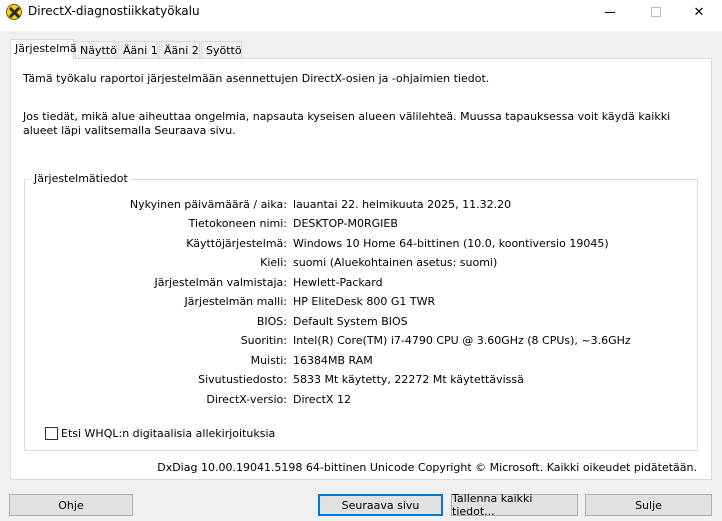 This screenshot has width=722, height=521. Describe the element at coordinates (242, 379) in the screenshot. I see `info-label: Sivutustiedosto:` at that location.